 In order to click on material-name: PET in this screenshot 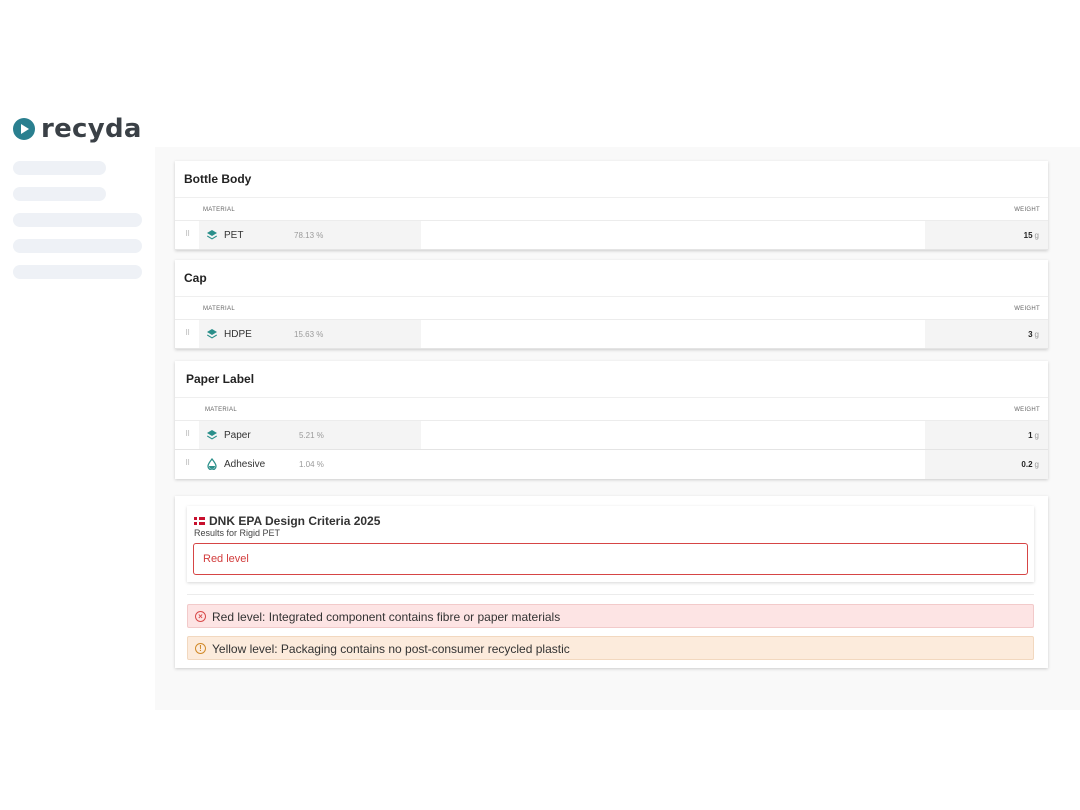, I will do `click(234, 235)`.